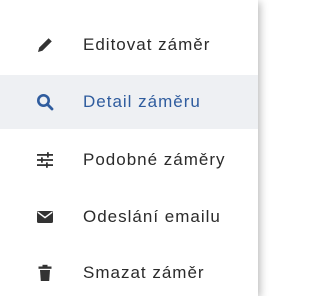 The height and width of the screenshot is (296, 320). I want to click on menu-item-delete: Smazat záměr, so click(129, 271).